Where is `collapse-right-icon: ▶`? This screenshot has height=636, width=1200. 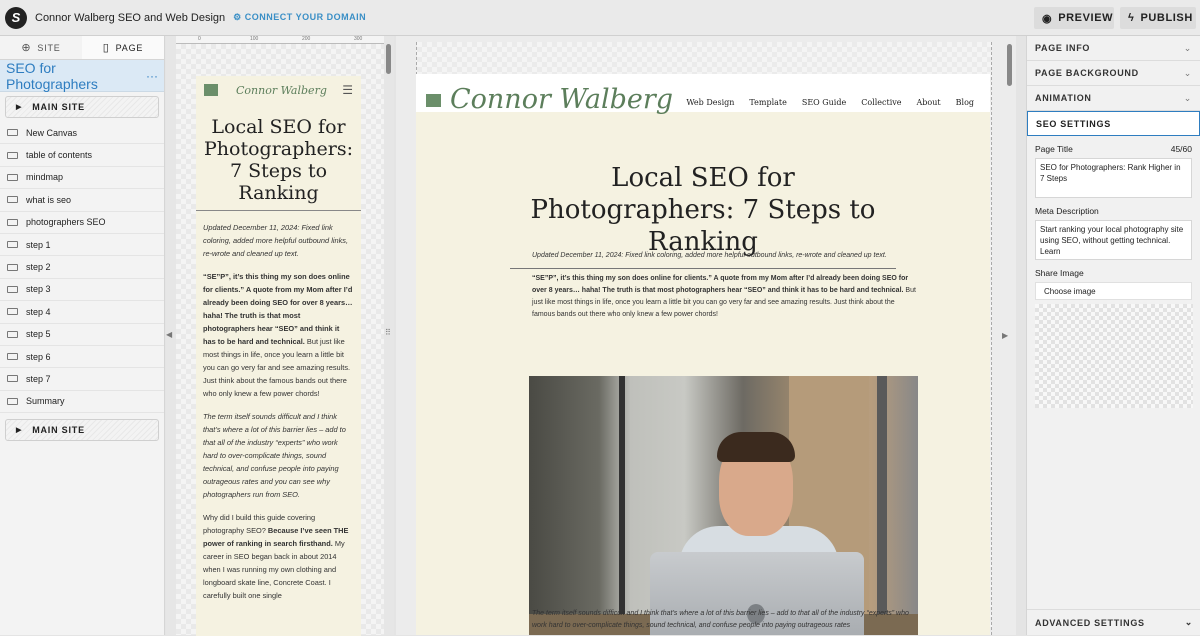 collapse-right-icon: ▶ is located at coordinates (1005, 335).